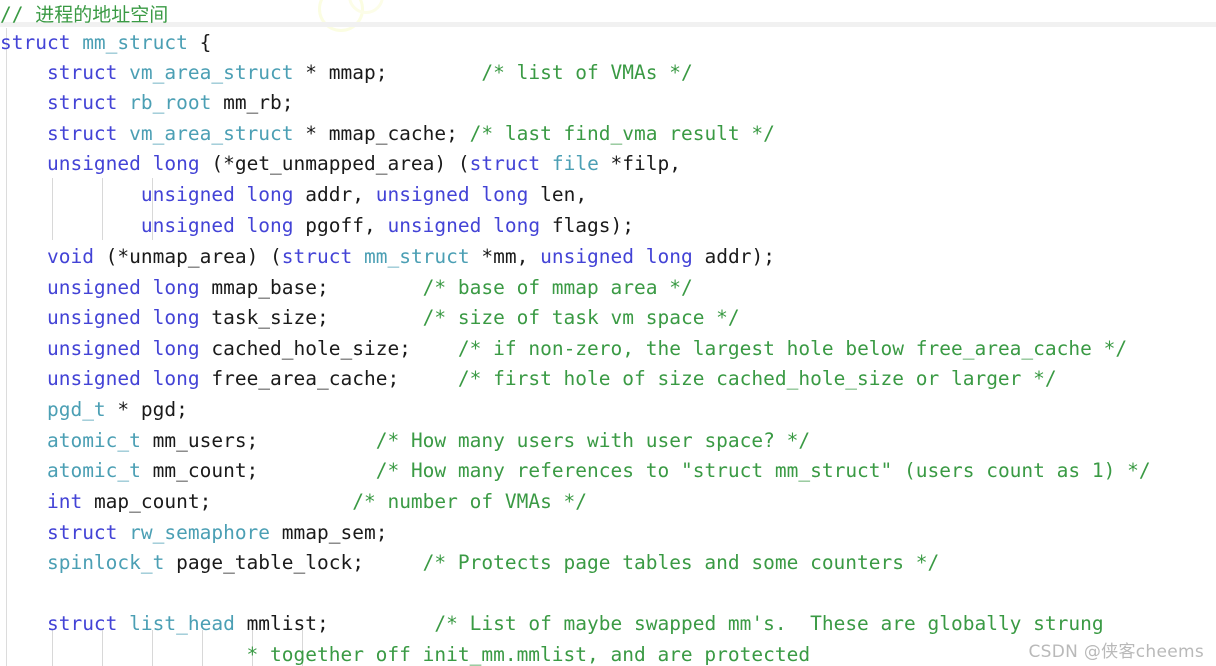  What do you see at coordinates (217, 133) in the screenshot?
I see `code-token: vm_area_struct` at bounding box center [217, 133].